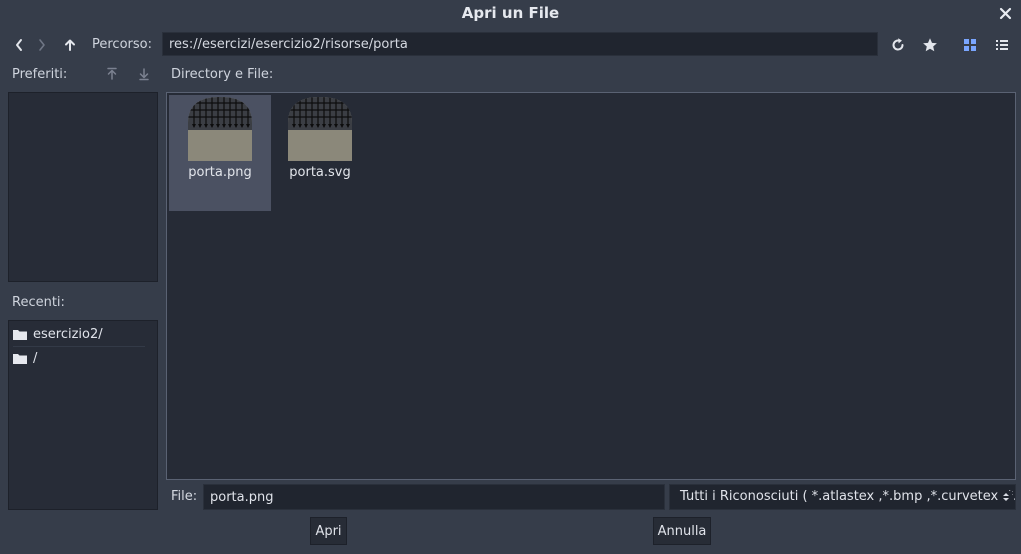  I want to click on close-icon, so click(1005, 13).